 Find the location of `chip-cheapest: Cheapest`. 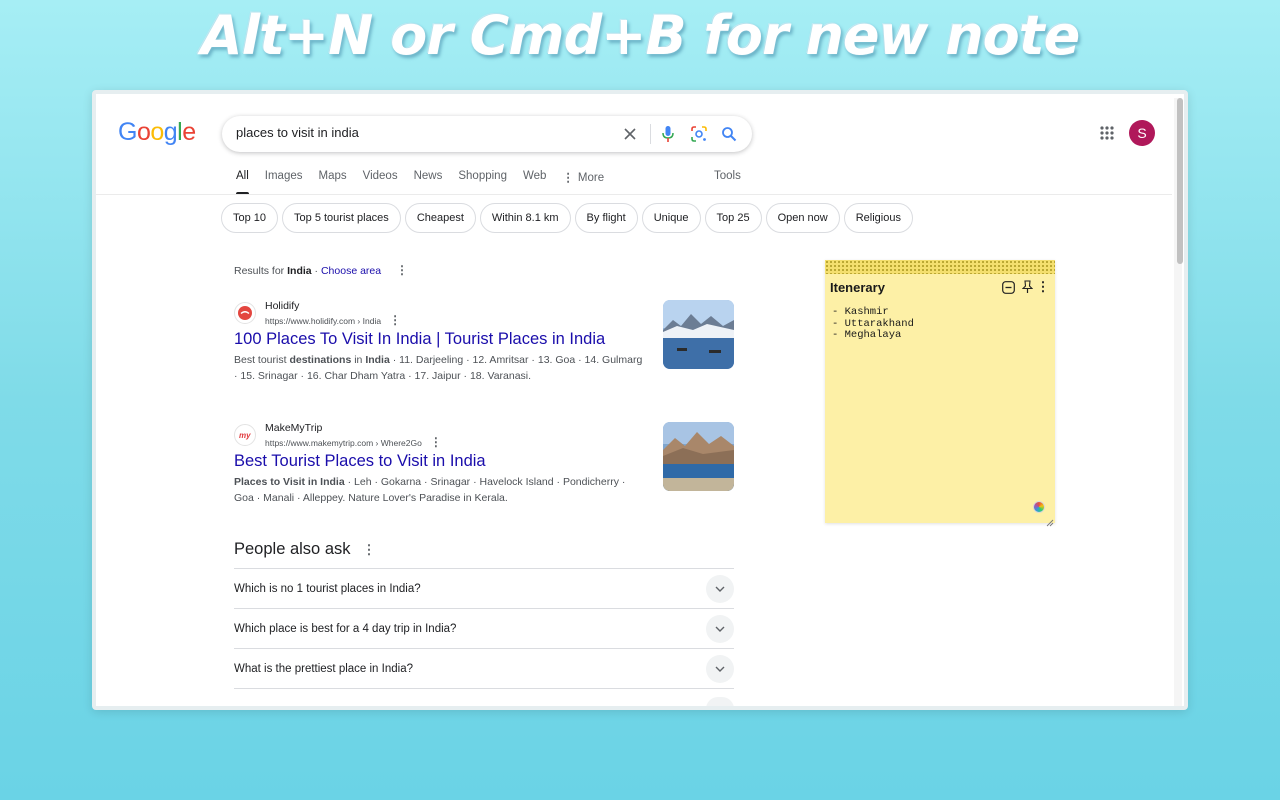

chip-cheapest: Cheapest is located at coordinates (440, 218).